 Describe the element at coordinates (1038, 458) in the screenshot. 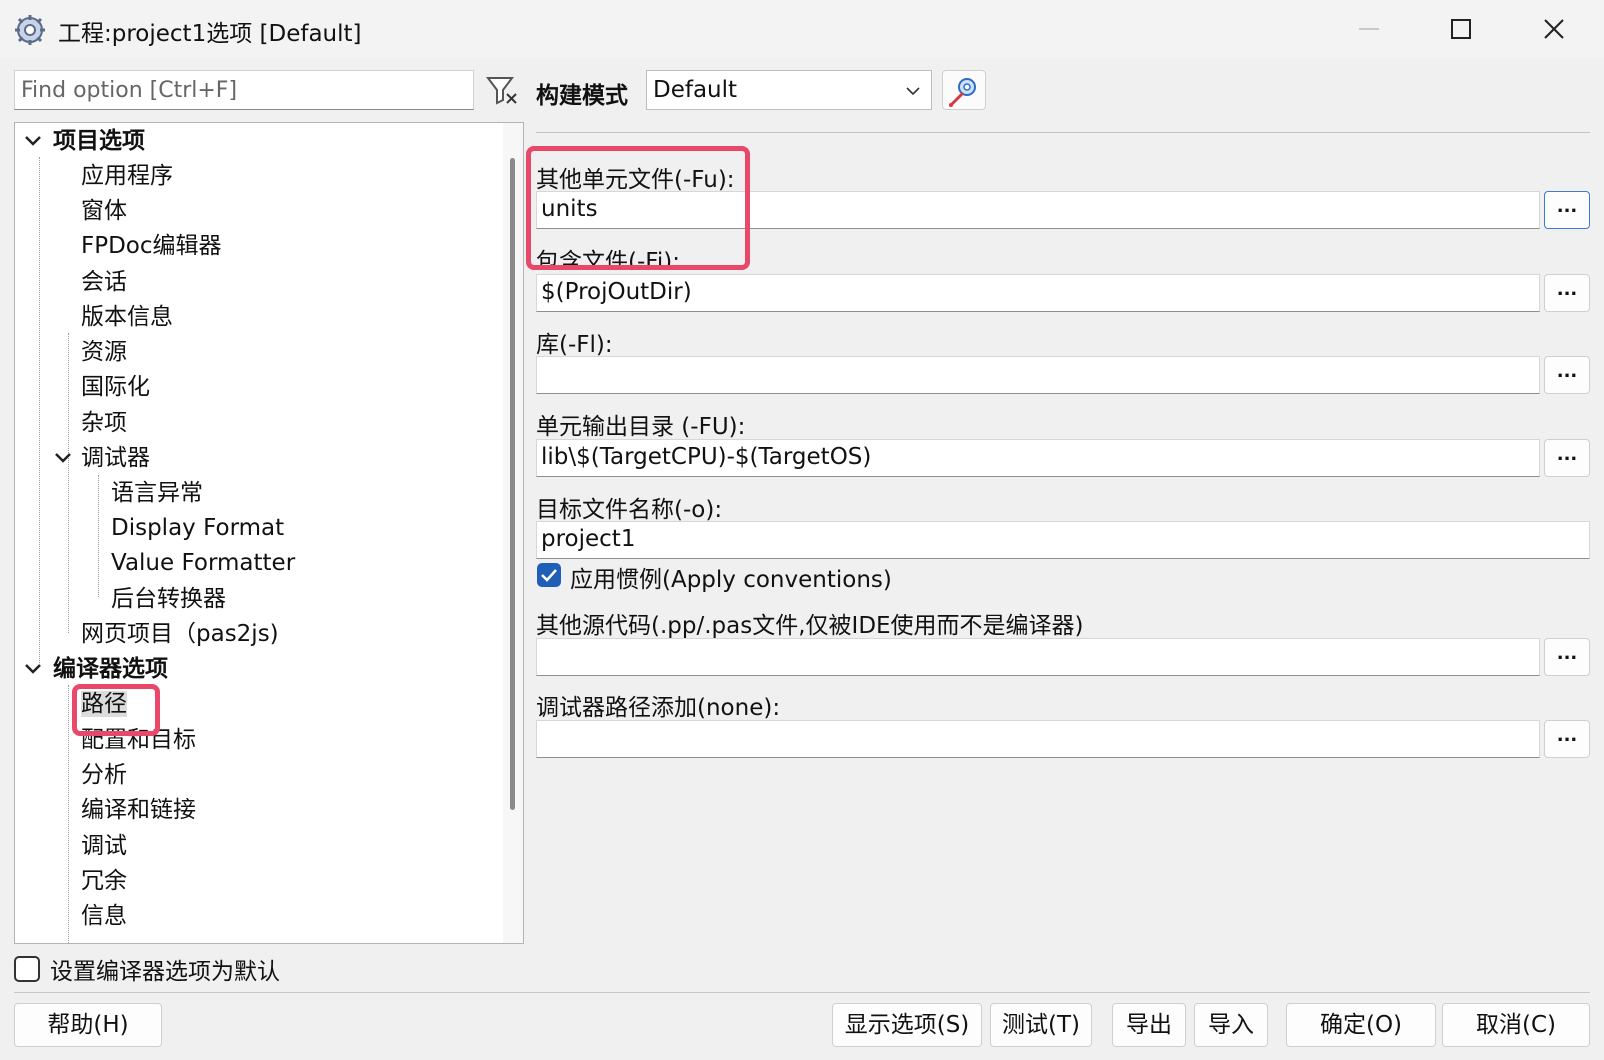

I see `unit-output-input: lib\$(TargetCPU)-$(TargetOS)` at that location.